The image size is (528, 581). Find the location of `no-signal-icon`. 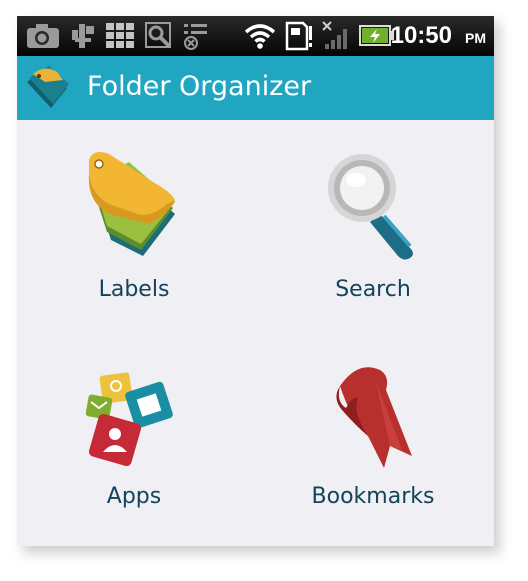

no-signal-icon is located at coordinates (334, 35).